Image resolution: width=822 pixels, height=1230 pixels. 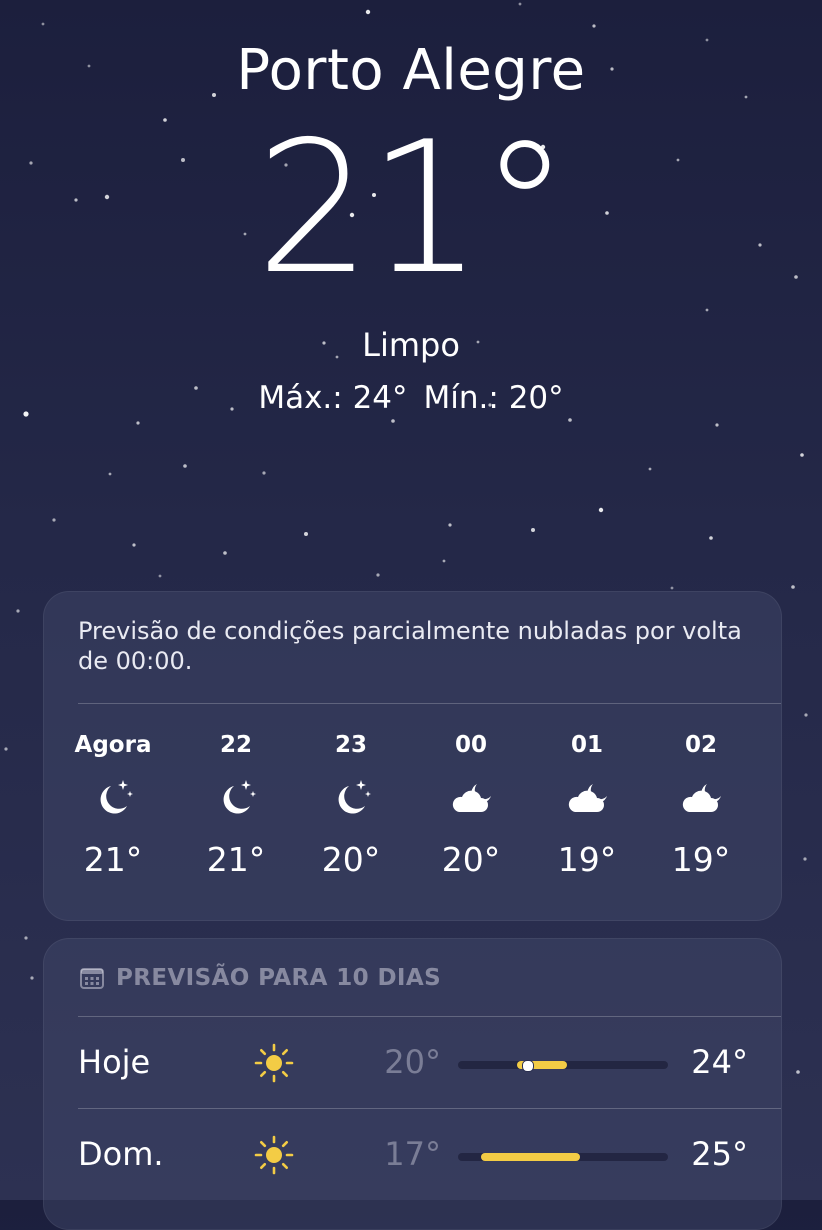 What do you see at coordinates (121, 1154) in the screenshot?
I see `day-name: Dom.` at bounding box center [121, 1154].